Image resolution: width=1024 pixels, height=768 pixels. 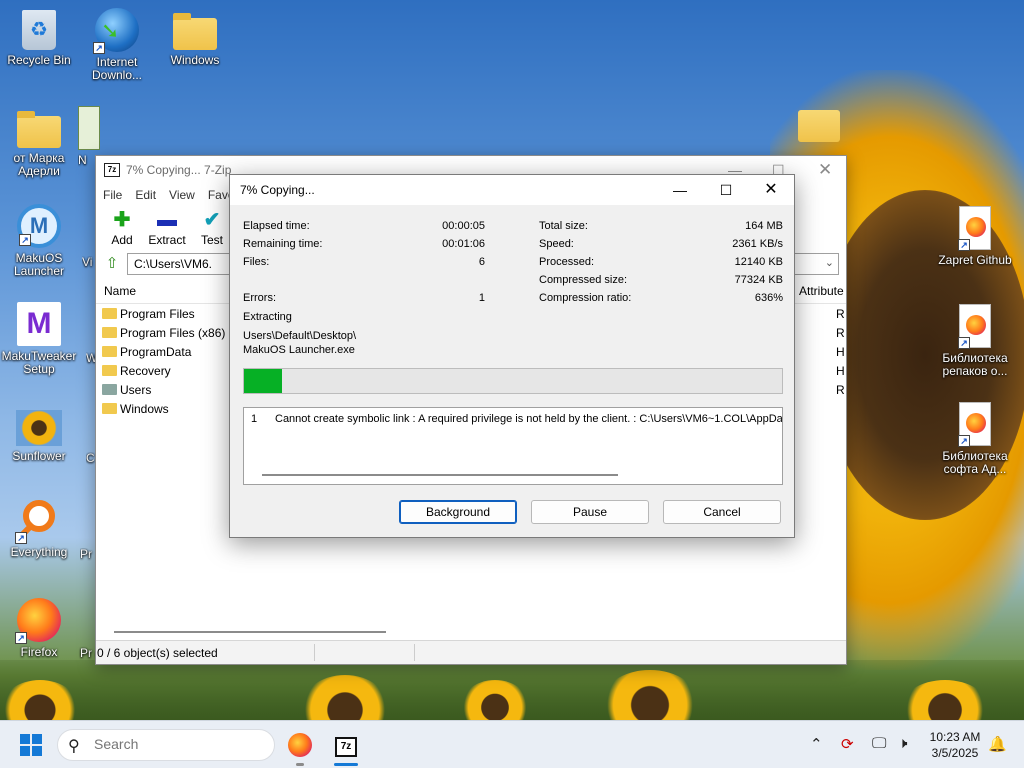 What do you see at coordinates (829, 262) in the screenshot?
I see `chevron-down-icon: ⌄` at bounding box center [829, 262].